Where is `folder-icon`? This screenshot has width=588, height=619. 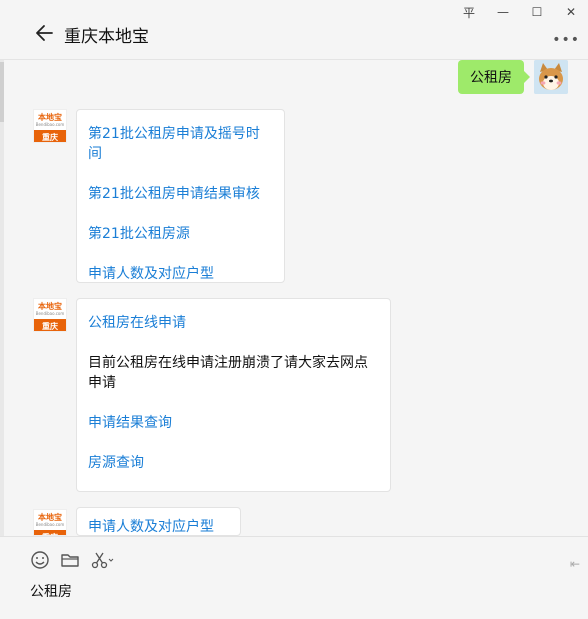
folder-icon is located at coordinates (70, 560).